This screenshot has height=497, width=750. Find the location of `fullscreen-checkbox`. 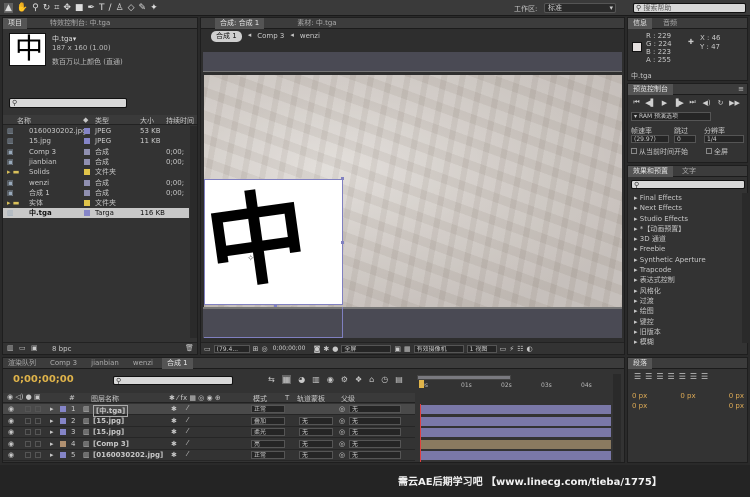

fullscreen-checkbox is located at coordinates (709, 151).